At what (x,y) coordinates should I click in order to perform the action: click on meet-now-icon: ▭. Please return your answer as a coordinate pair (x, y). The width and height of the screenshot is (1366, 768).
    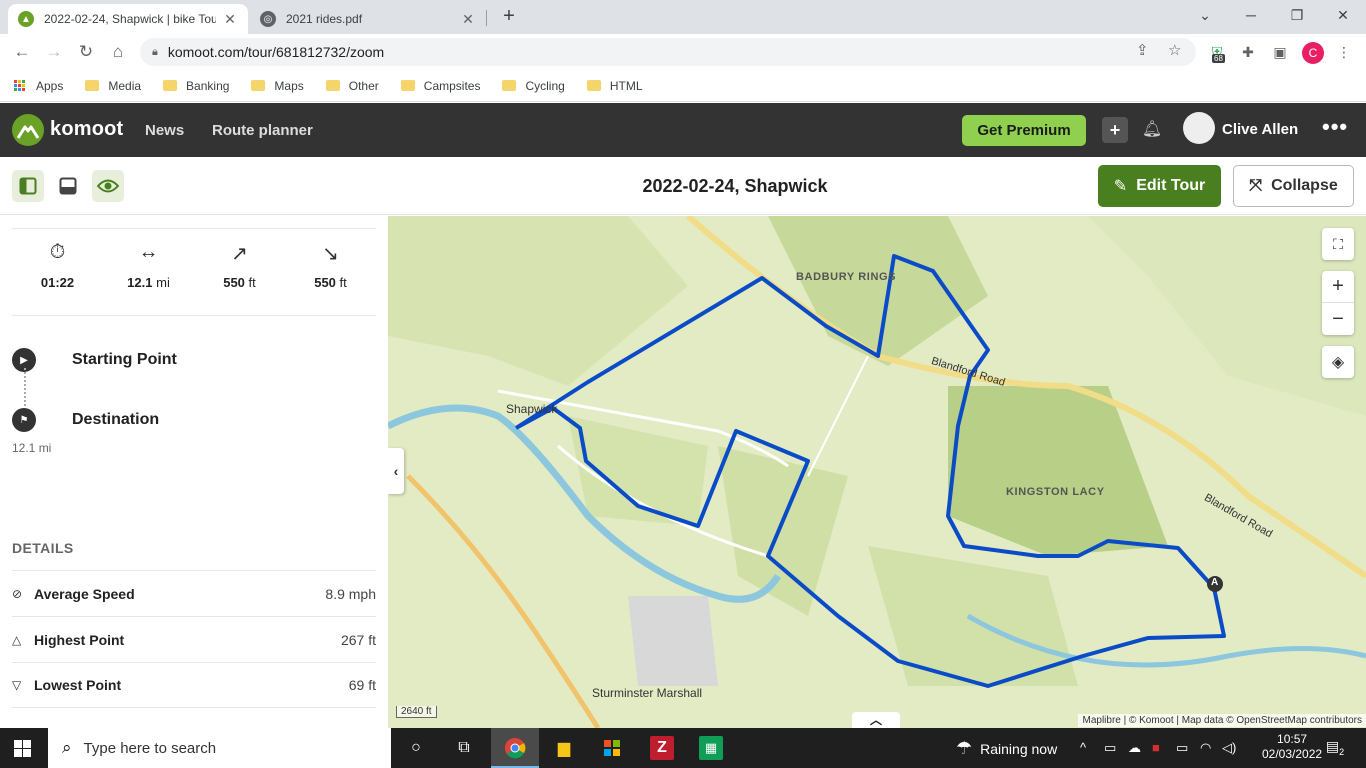
    Looking at the image, I should click on (1110, 748).